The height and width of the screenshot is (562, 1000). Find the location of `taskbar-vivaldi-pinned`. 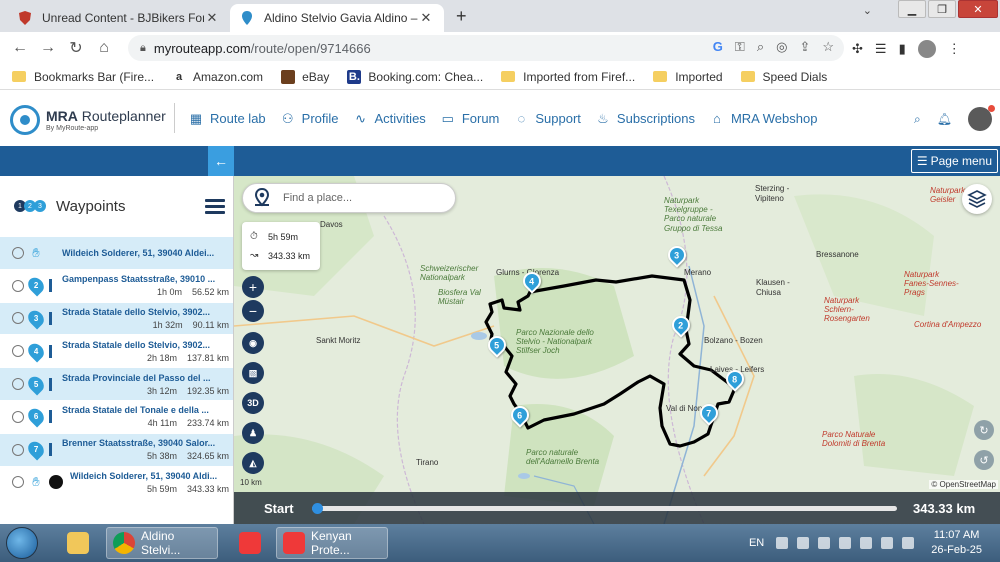

taskbar-vivaldi-pinned is located at coordinates (250, 543).